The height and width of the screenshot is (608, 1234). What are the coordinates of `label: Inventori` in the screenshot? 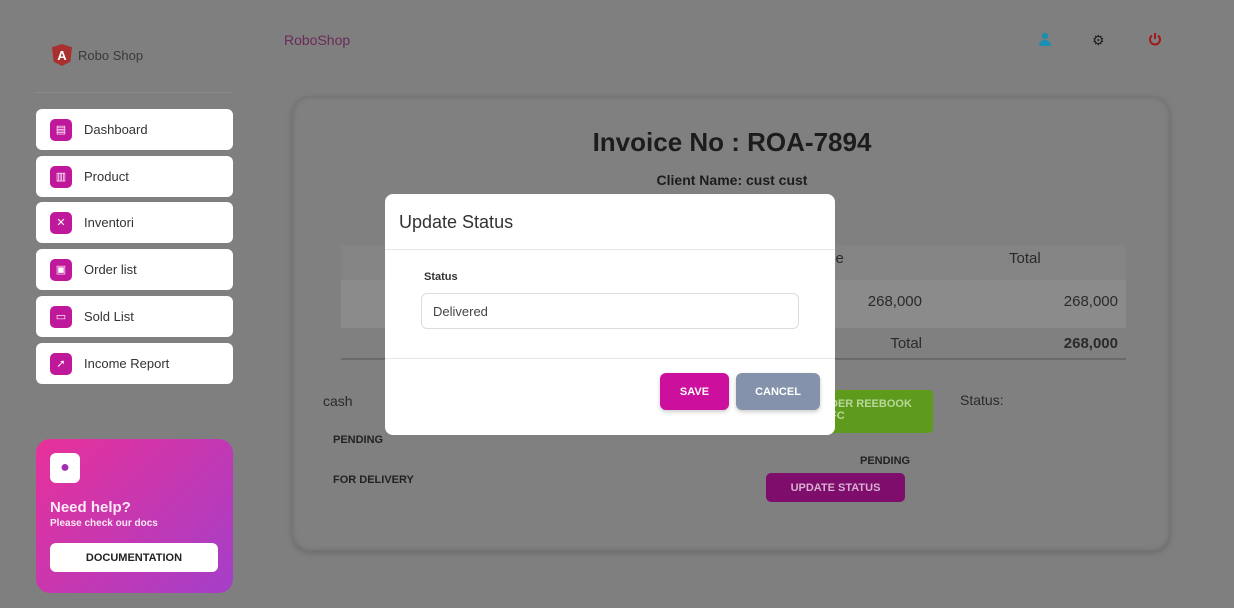 It's located at (109, 222).